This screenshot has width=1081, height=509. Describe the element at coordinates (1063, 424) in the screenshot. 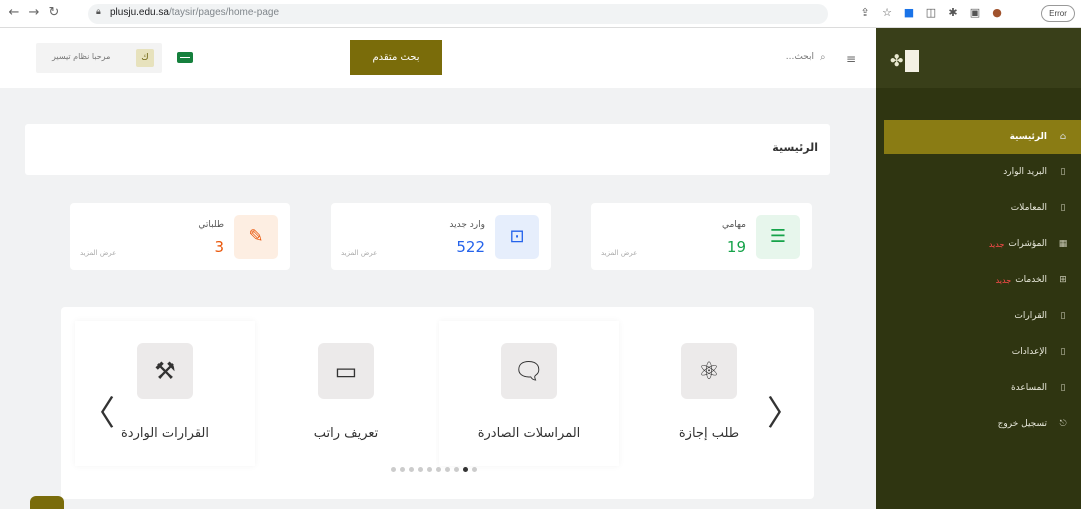

I see `logout-icon: ⎋` at that location.